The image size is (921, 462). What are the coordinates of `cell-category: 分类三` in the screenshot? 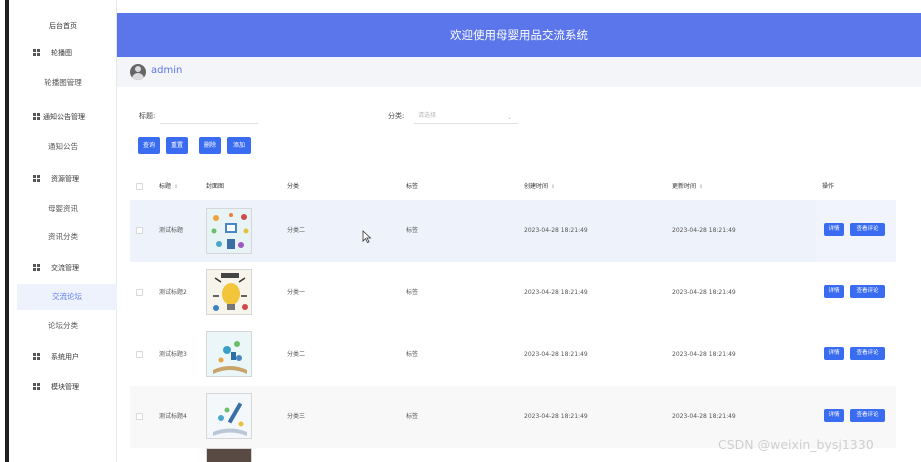 It's located at (296, 416).